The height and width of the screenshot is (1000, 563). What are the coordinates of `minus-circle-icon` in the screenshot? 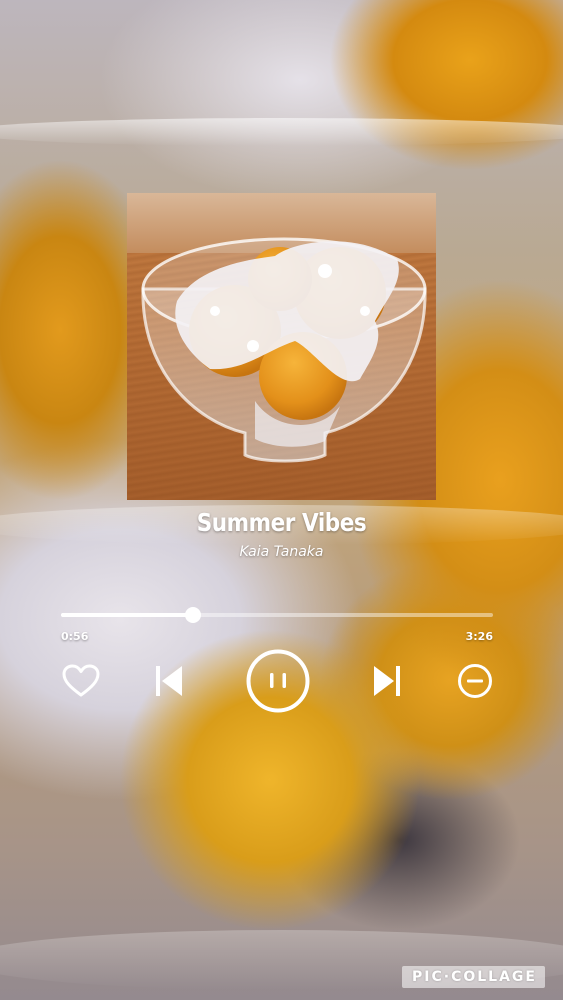 It's located at (475, 681).